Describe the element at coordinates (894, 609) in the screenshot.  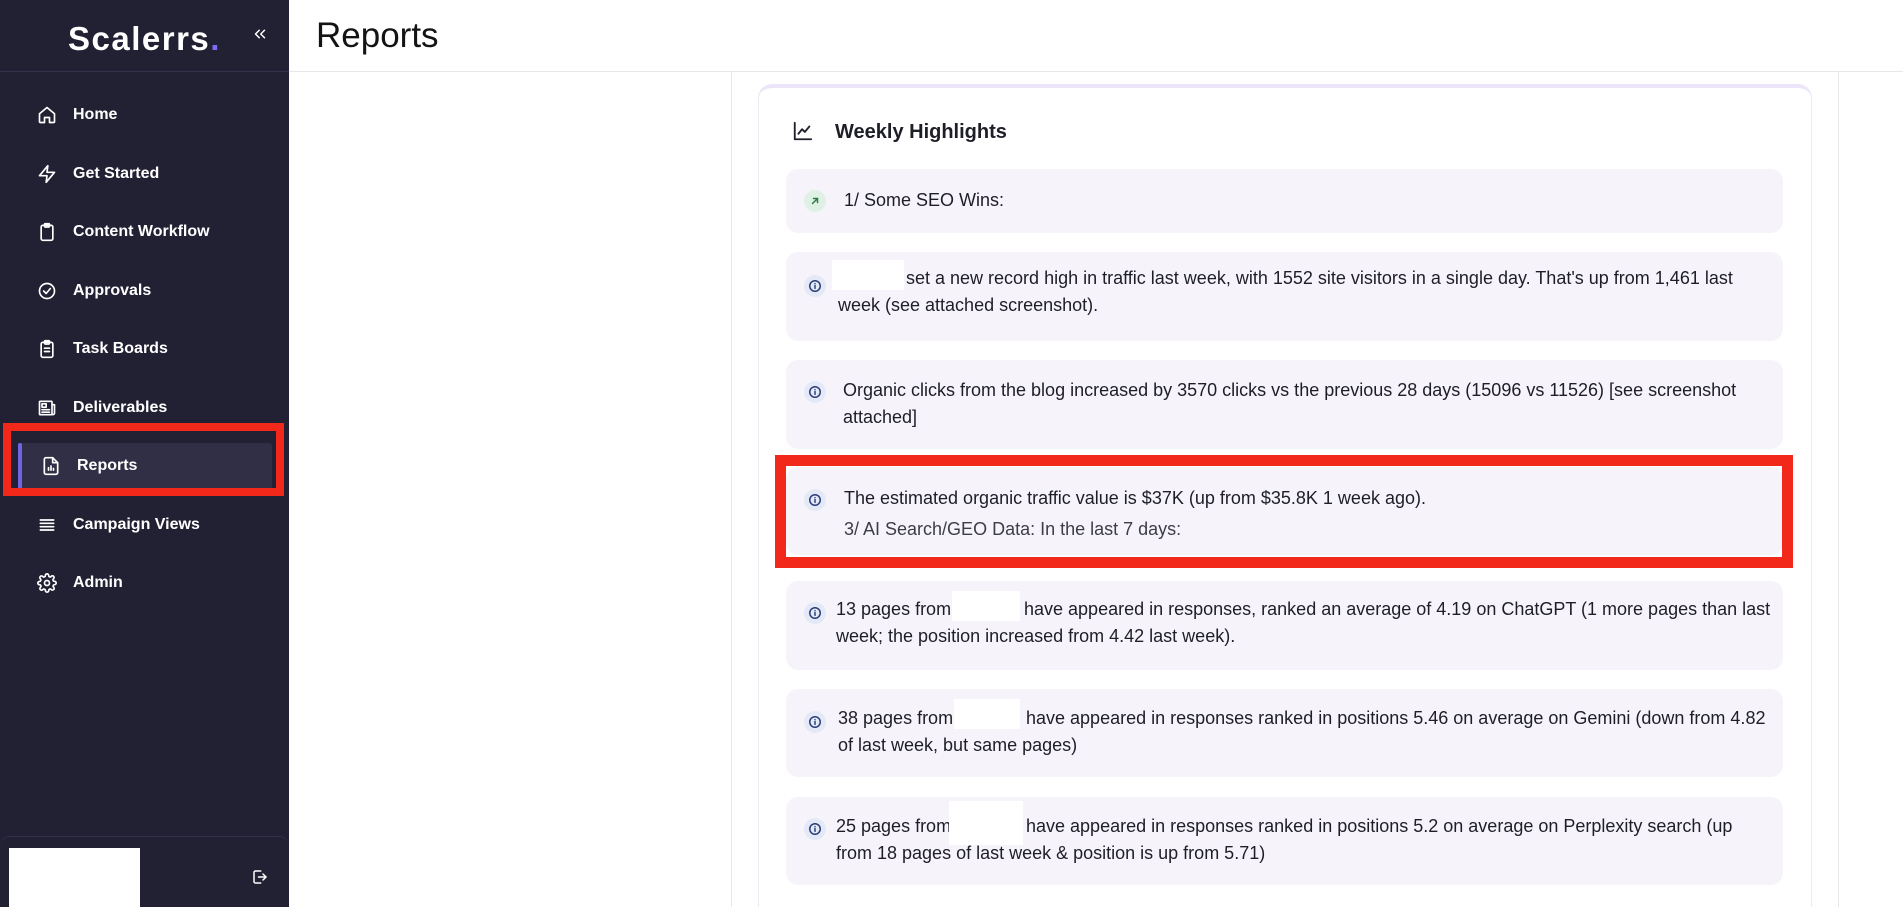
I see `item-text: 13 pages from` at that location.